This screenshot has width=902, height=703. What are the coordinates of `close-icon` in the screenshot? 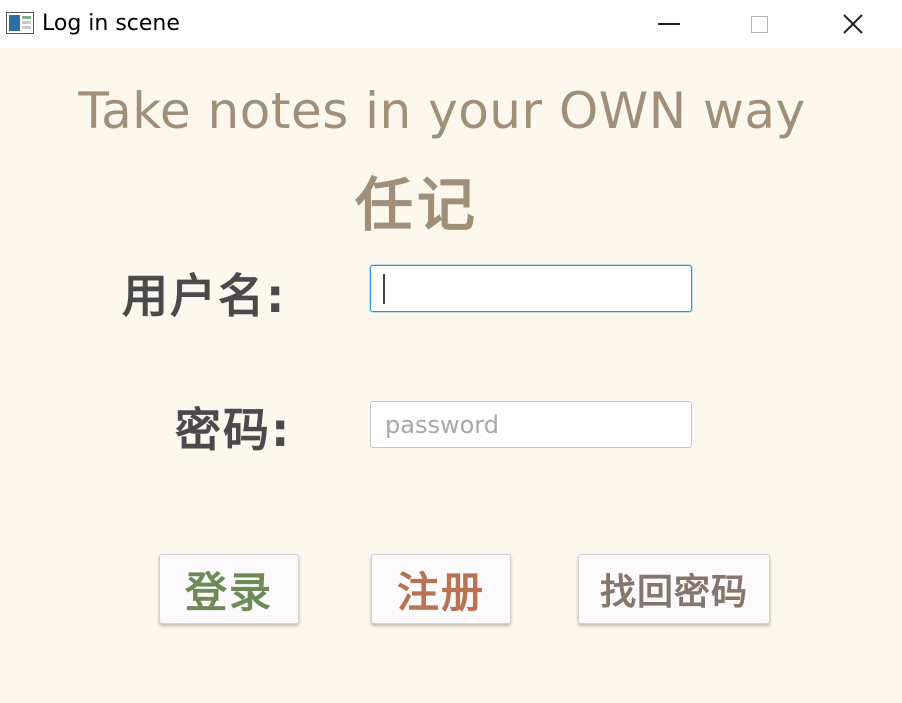 It's located at (853, 24).